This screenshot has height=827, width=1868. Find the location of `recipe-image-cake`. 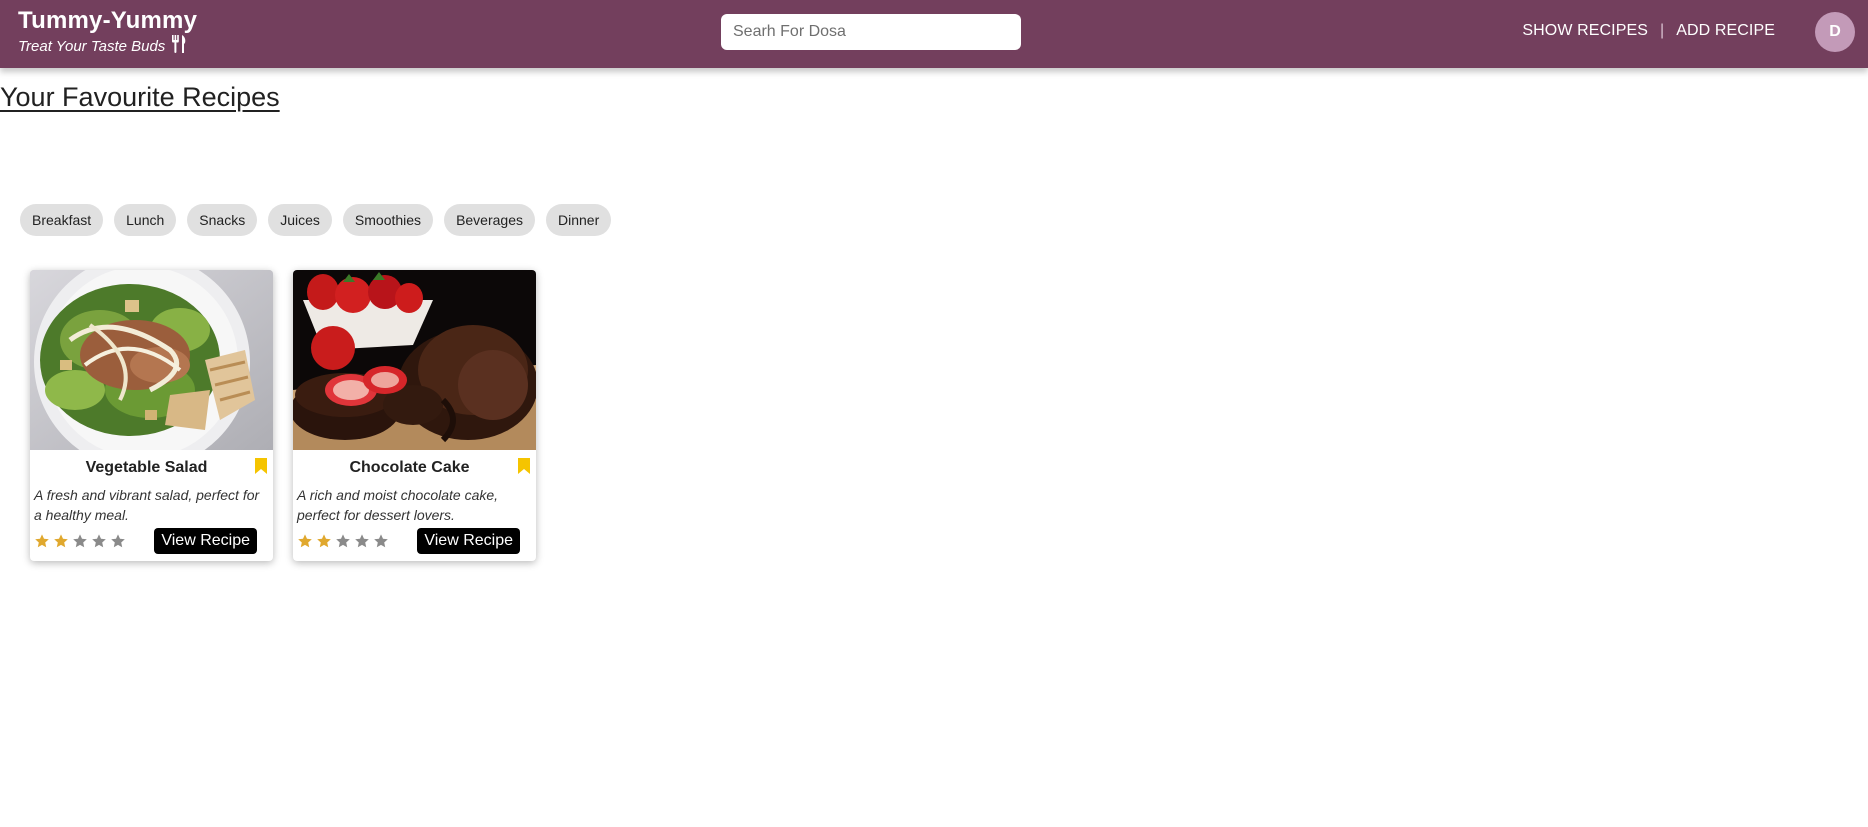

recipe-image-cake is located at coordinates (414, 360).